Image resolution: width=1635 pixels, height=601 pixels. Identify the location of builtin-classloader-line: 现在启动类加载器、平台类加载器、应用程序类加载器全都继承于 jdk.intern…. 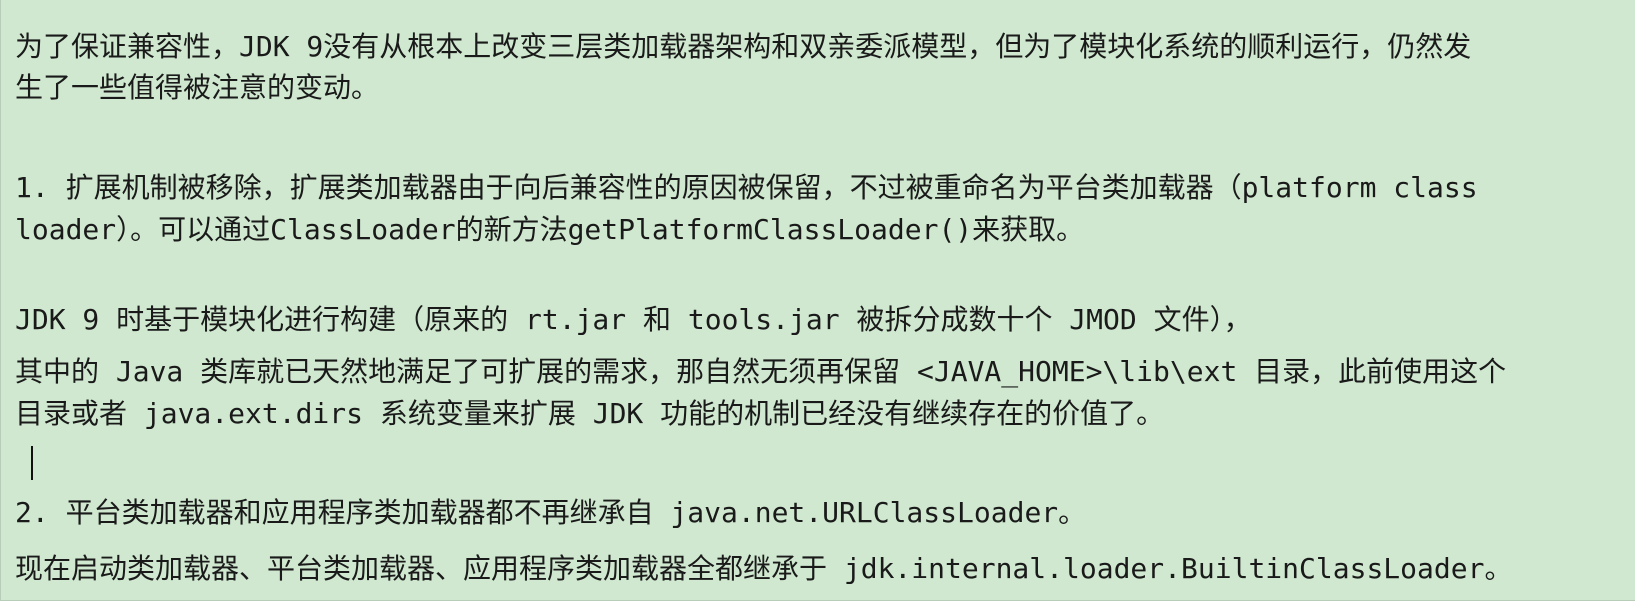
(764, 568).